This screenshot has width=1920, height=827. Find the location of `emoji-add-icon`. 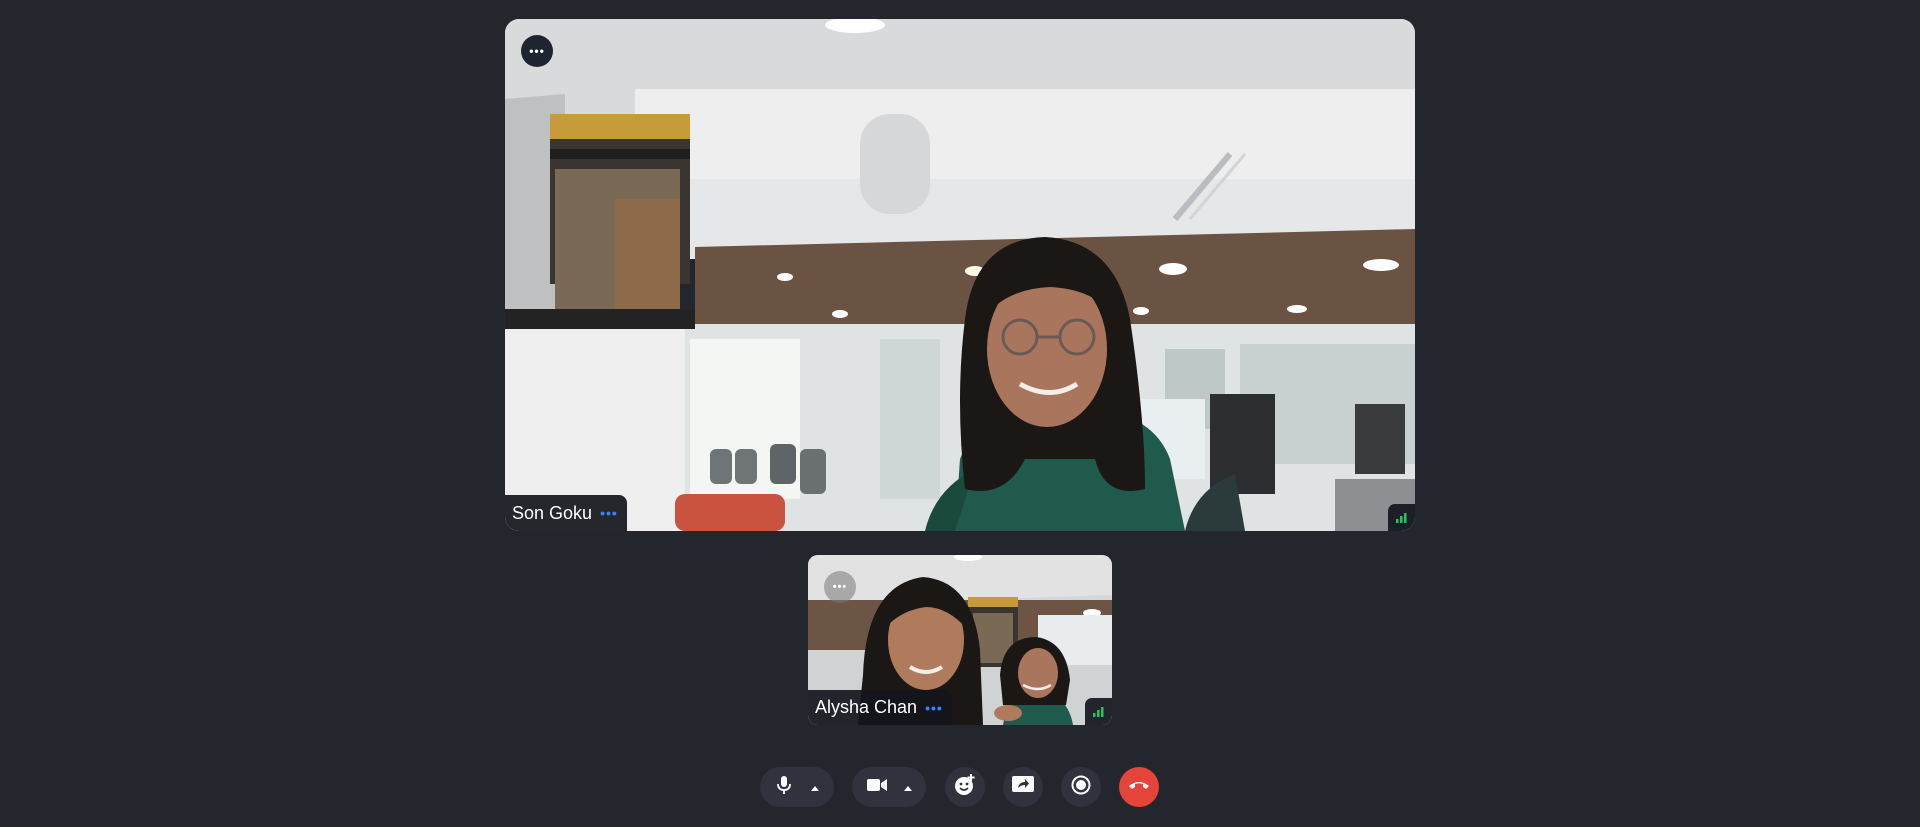

emoji-add-icon is located at coordinates (965, 787).